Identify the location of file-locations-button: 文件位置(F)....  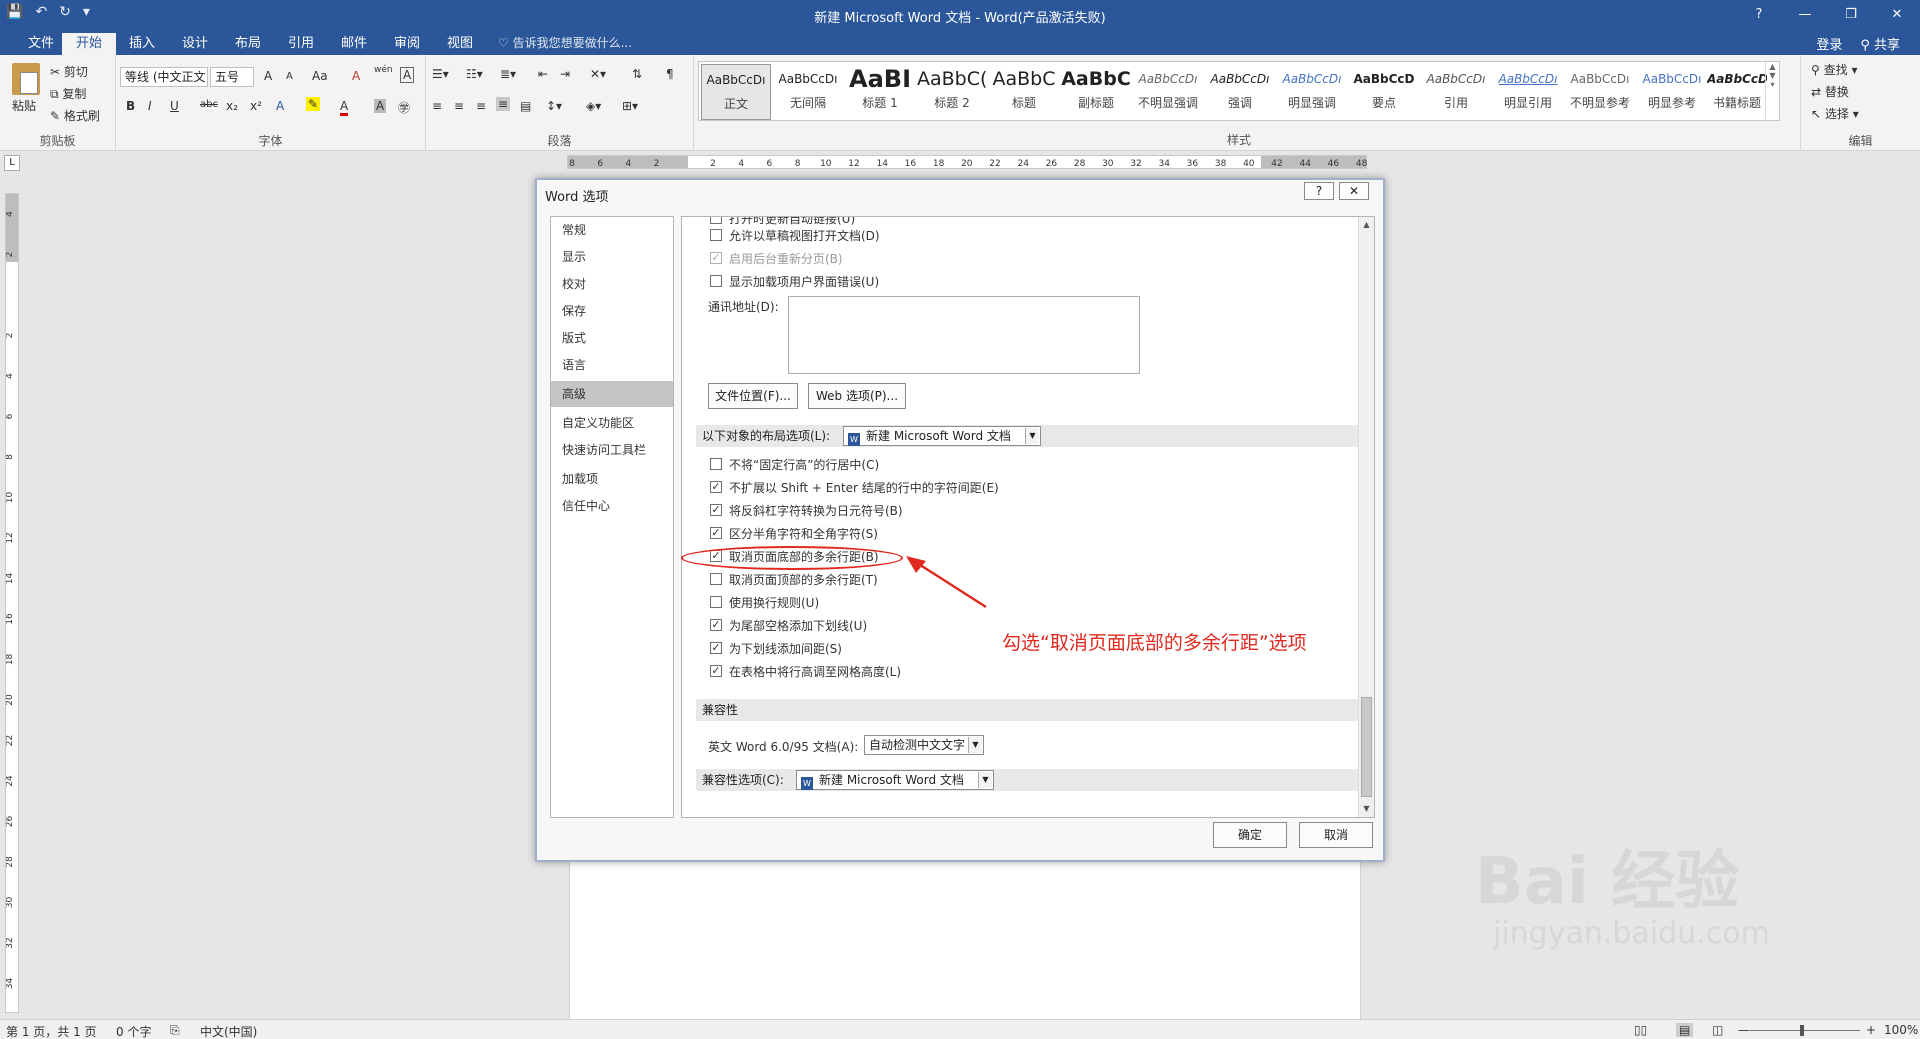
(753, 396).